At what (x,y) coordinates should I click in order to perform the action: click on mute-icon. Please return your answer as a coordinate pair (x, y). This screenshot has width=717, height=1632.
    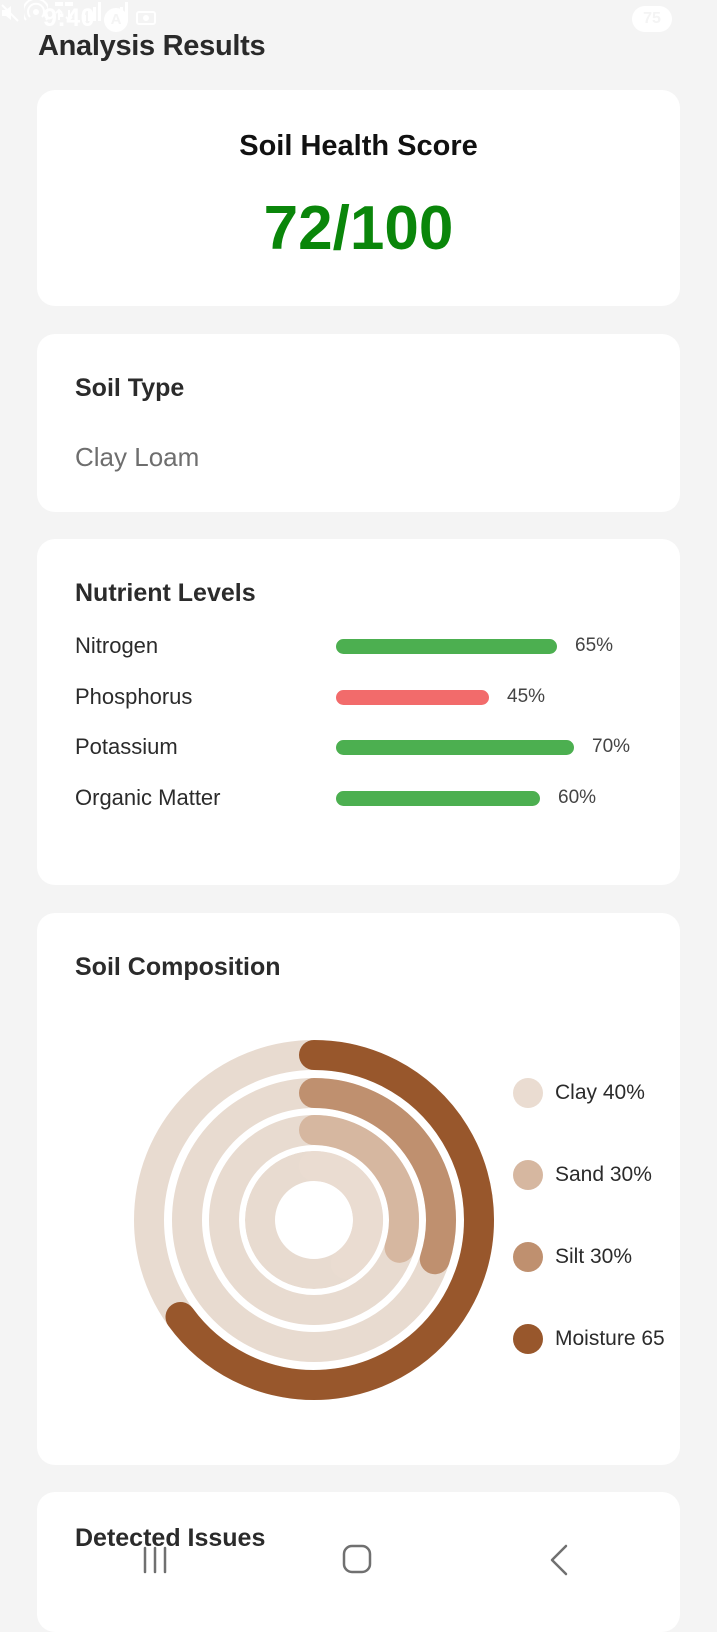
    Looking at the image, I should click on (10, 13).